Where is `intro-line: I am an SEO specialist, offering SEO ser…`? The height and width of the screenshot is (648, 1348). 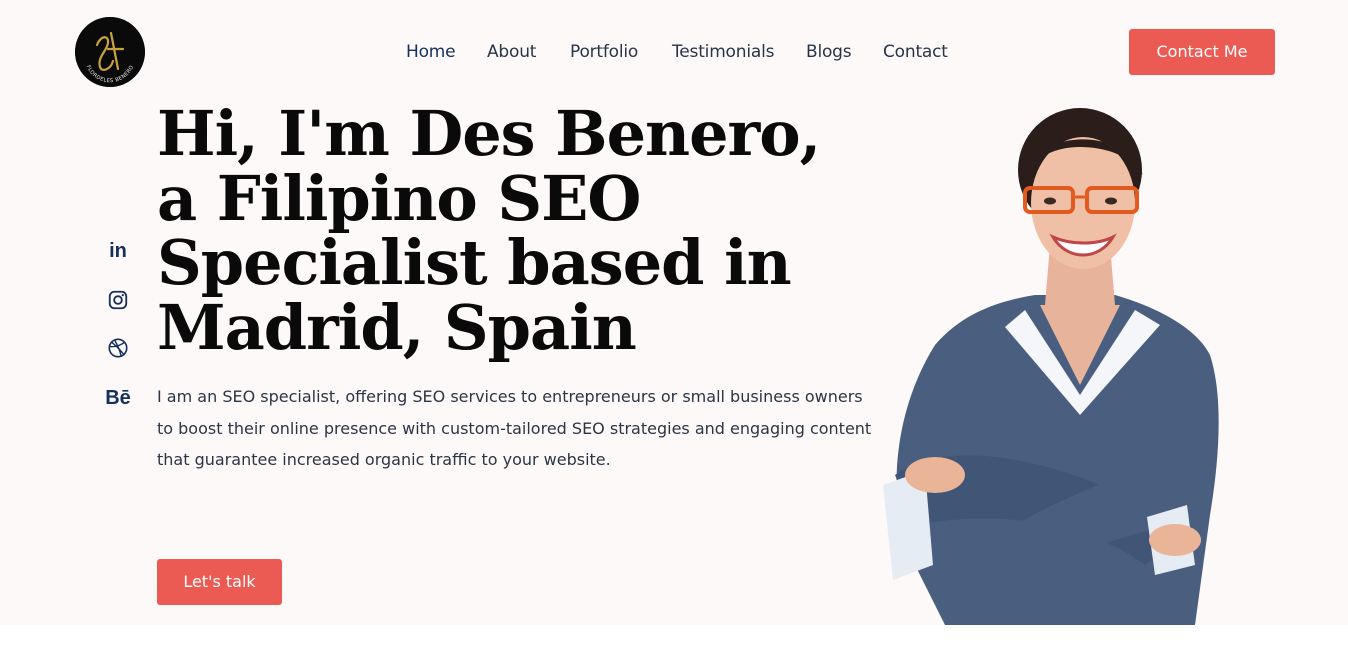
intro-line: I am an SEO specialist, offering SEO ser… is located at coordinates (510, 396).